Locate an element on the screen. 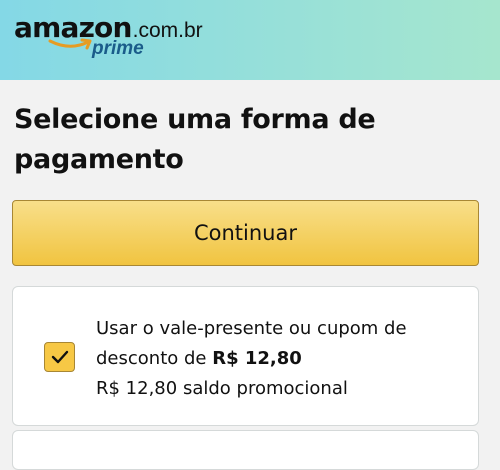 This screenshot has height=470, width=500. balance-label: saldo promocional is located at coordinates (265, 388).